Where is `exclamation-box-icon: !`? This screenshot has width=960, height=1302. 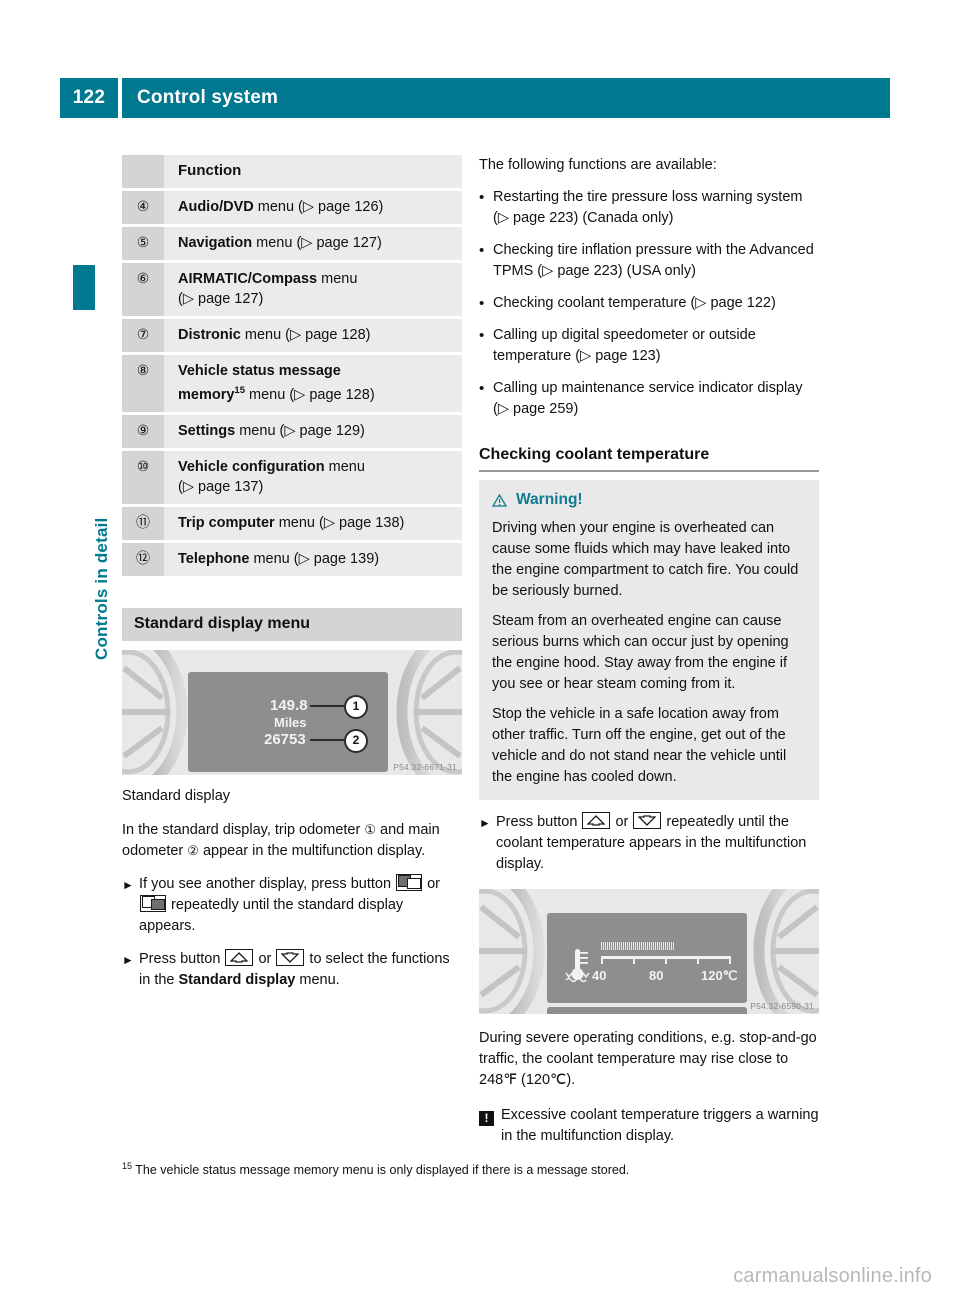 exclamation-box-icon: ! is located at coordinates (490, 1126).